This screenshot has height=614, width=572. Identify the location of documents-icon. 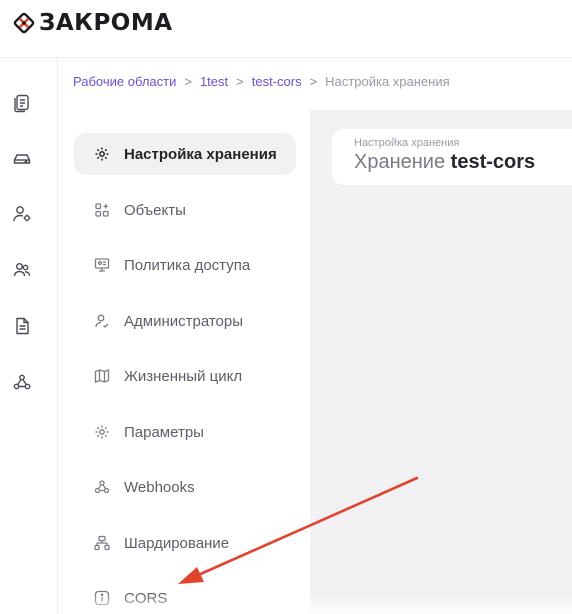
(22, 103).